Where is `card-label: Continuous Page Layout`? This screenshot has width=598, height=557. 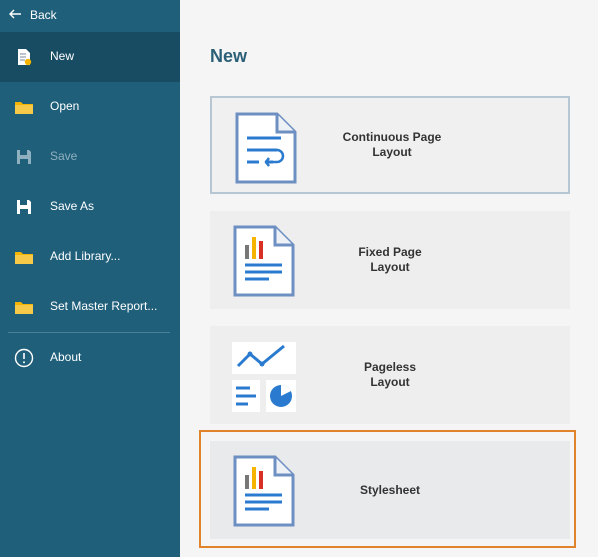 card-label: Continuous Page Layout is located at coordinates (392, 144).